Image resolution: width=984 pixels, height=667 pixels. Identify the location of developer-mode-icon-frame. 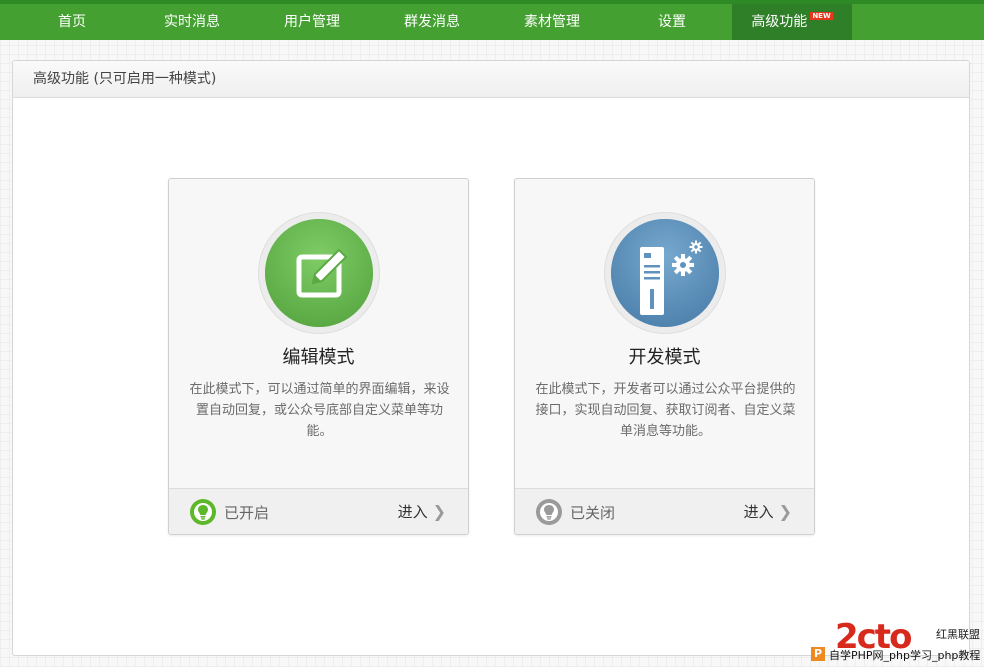
(665, 273).